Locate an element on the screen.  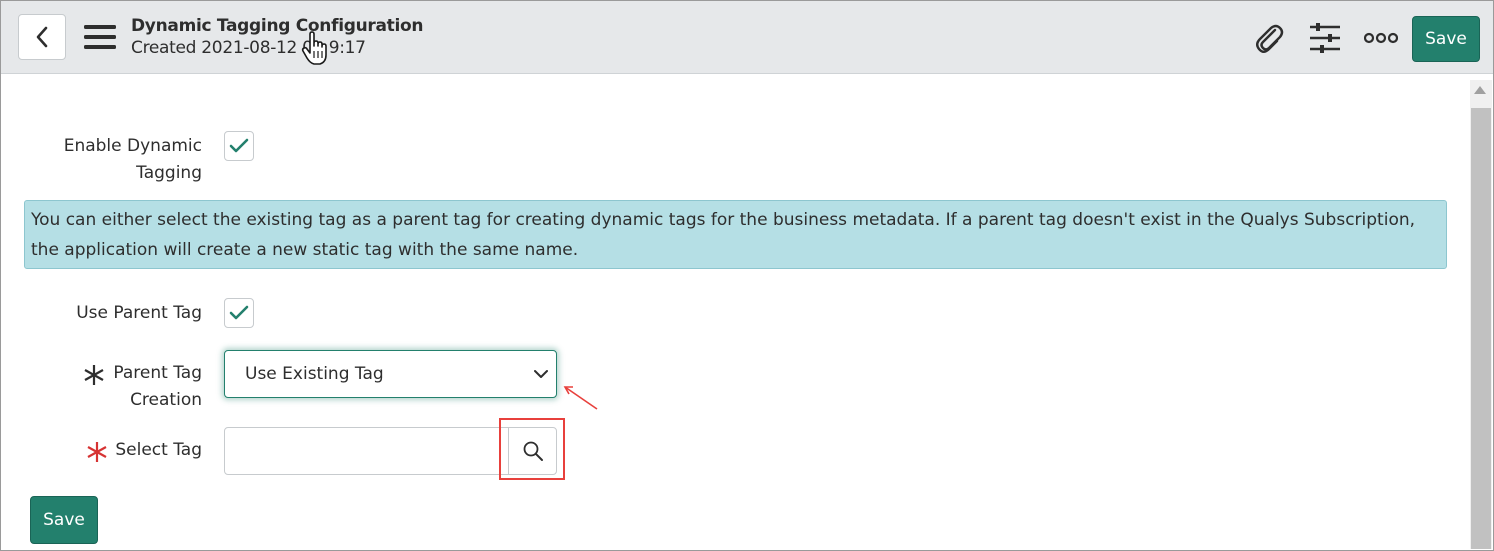
parent-tag-creation-label-line1: Parent Tag is located at coordinates (157, 373).